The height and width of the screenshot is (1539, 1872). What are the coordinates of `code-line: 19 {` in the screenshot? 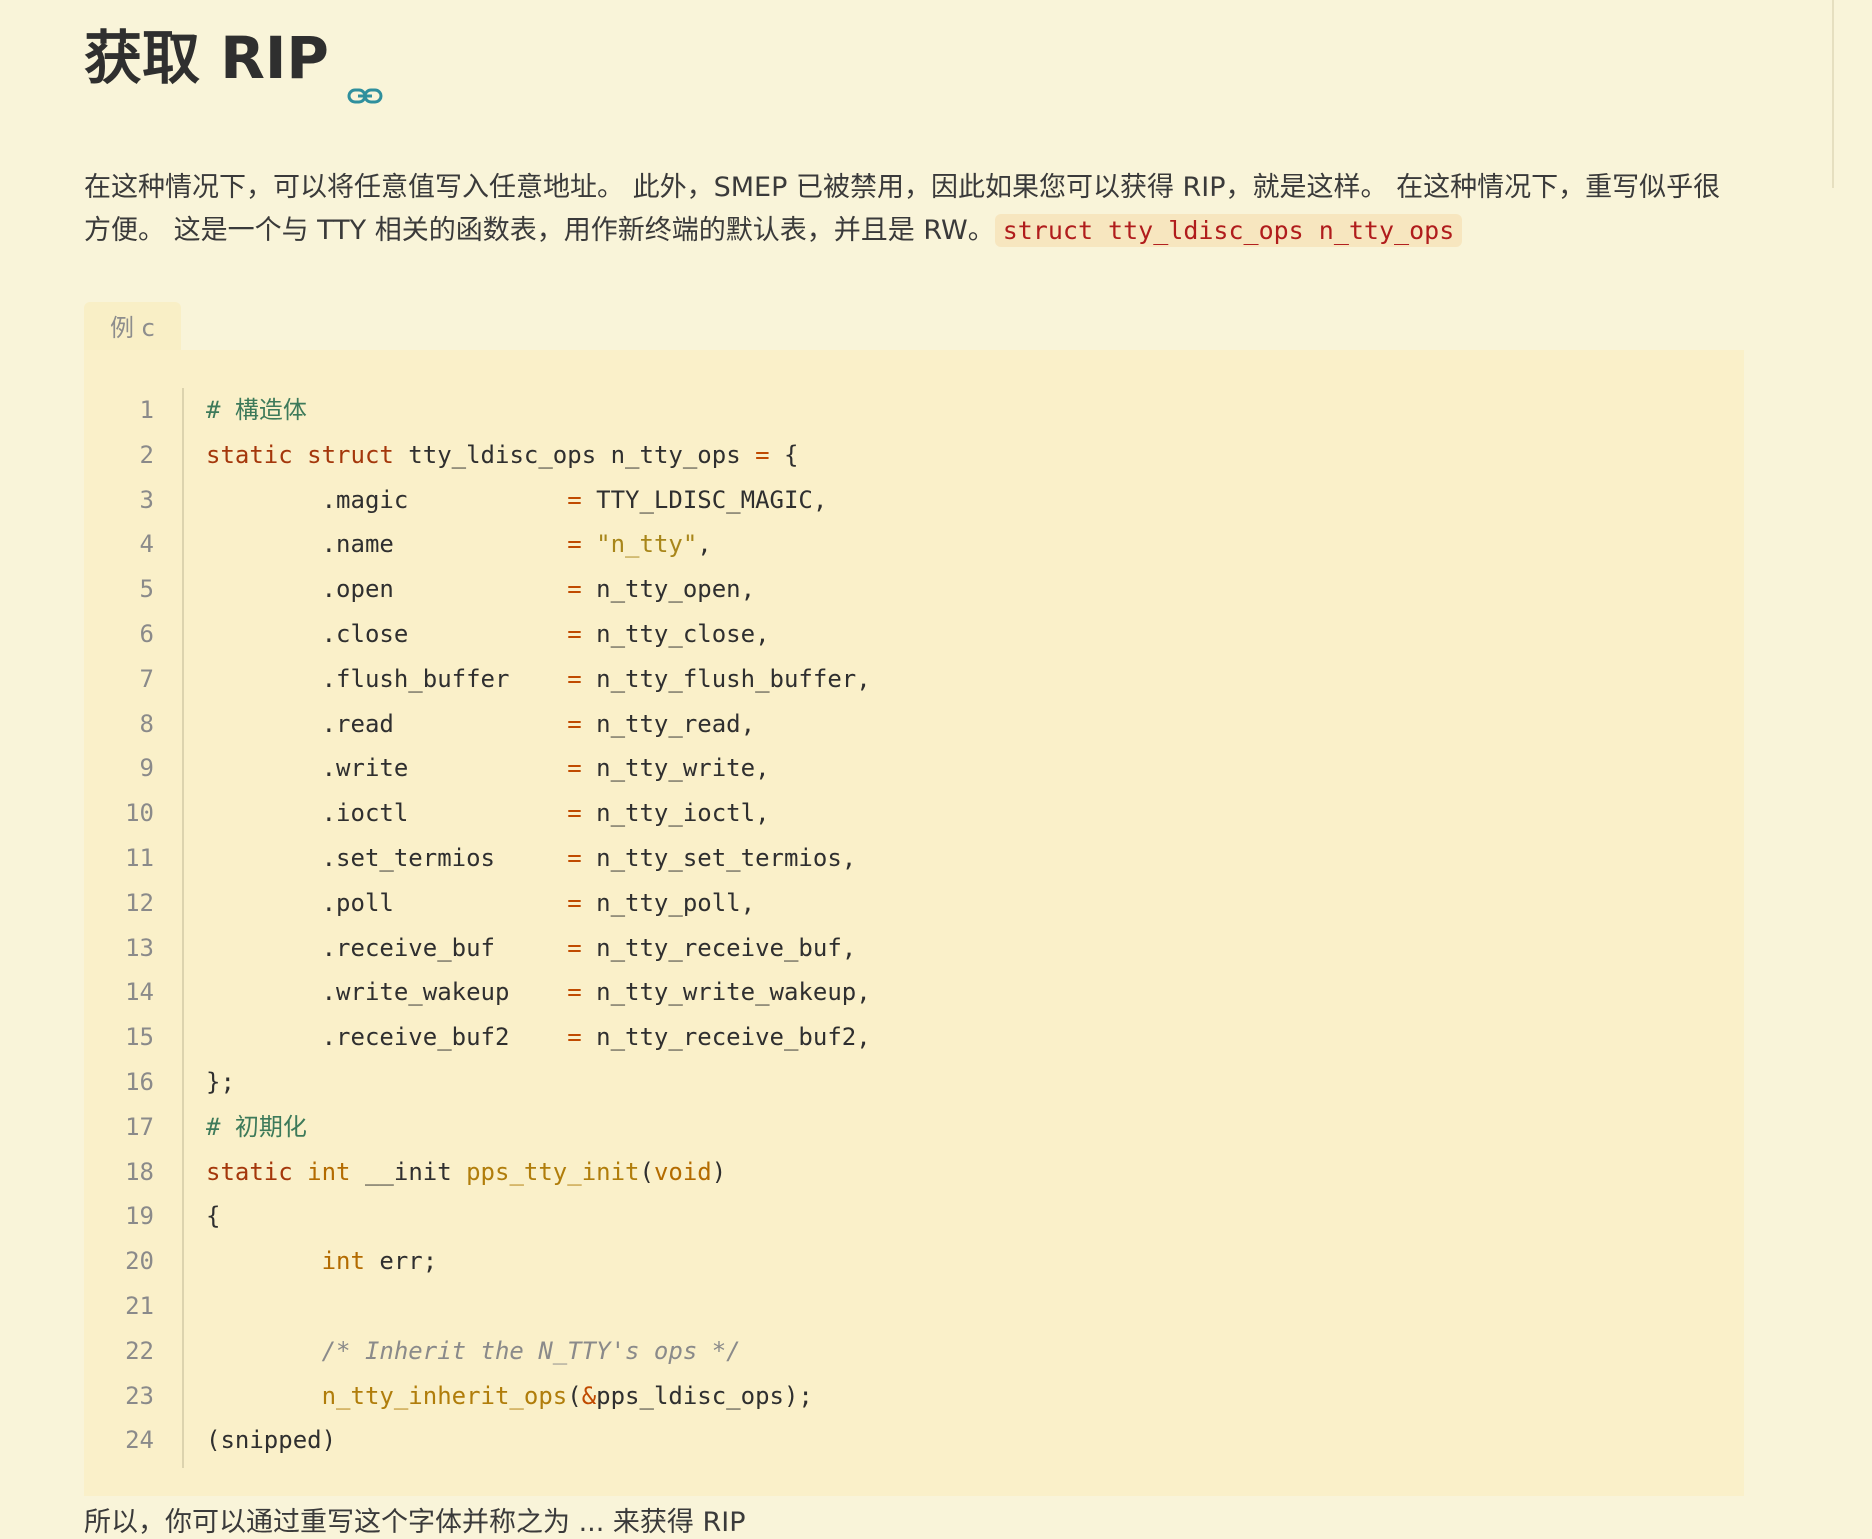 It's located at (914, 1216).